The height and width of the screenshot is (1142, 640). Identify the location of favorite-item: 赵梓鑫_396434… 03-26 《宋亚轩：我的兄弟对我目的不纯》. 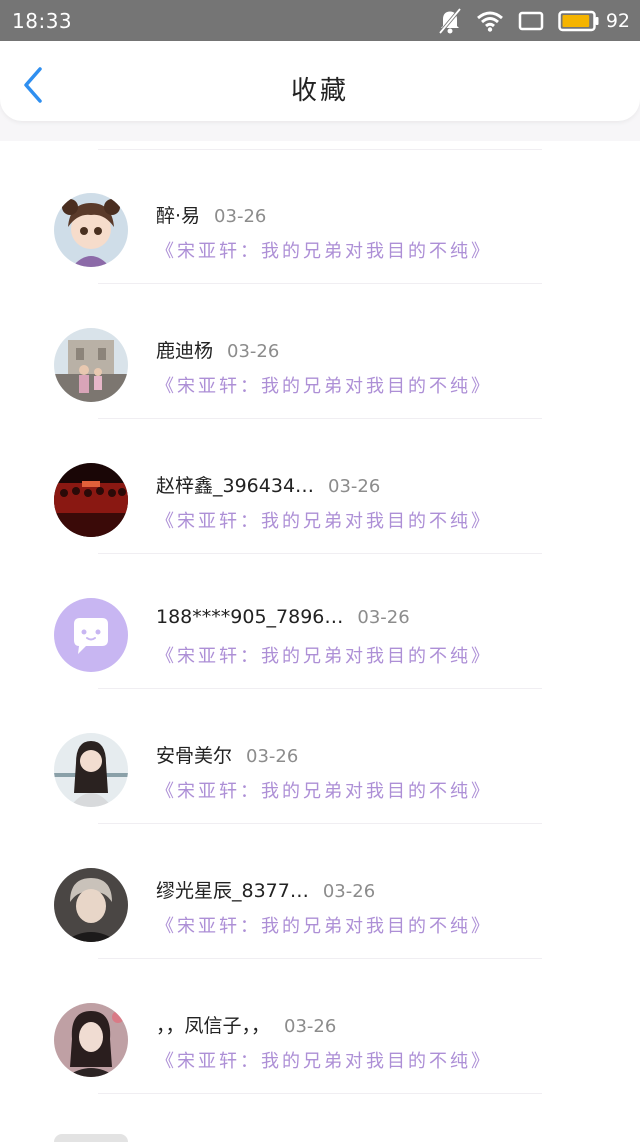
(320, 482).